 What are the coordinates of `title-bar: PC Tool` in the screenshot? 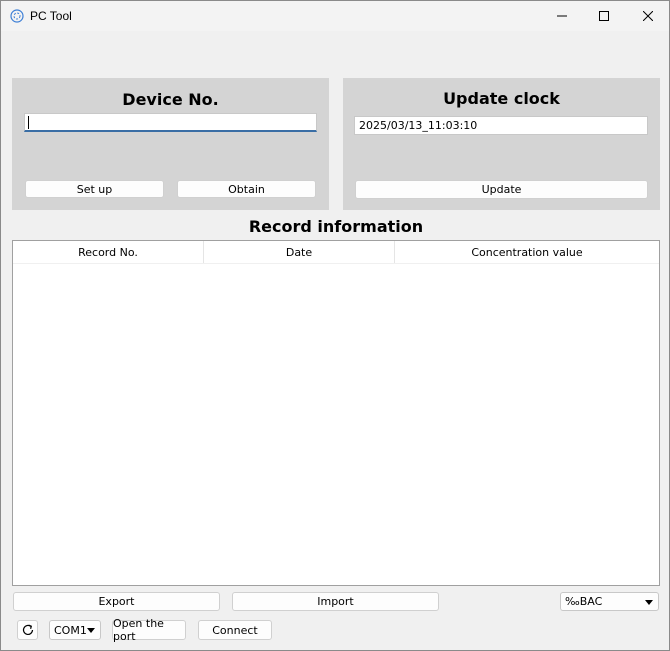 It's located at (335, 16).